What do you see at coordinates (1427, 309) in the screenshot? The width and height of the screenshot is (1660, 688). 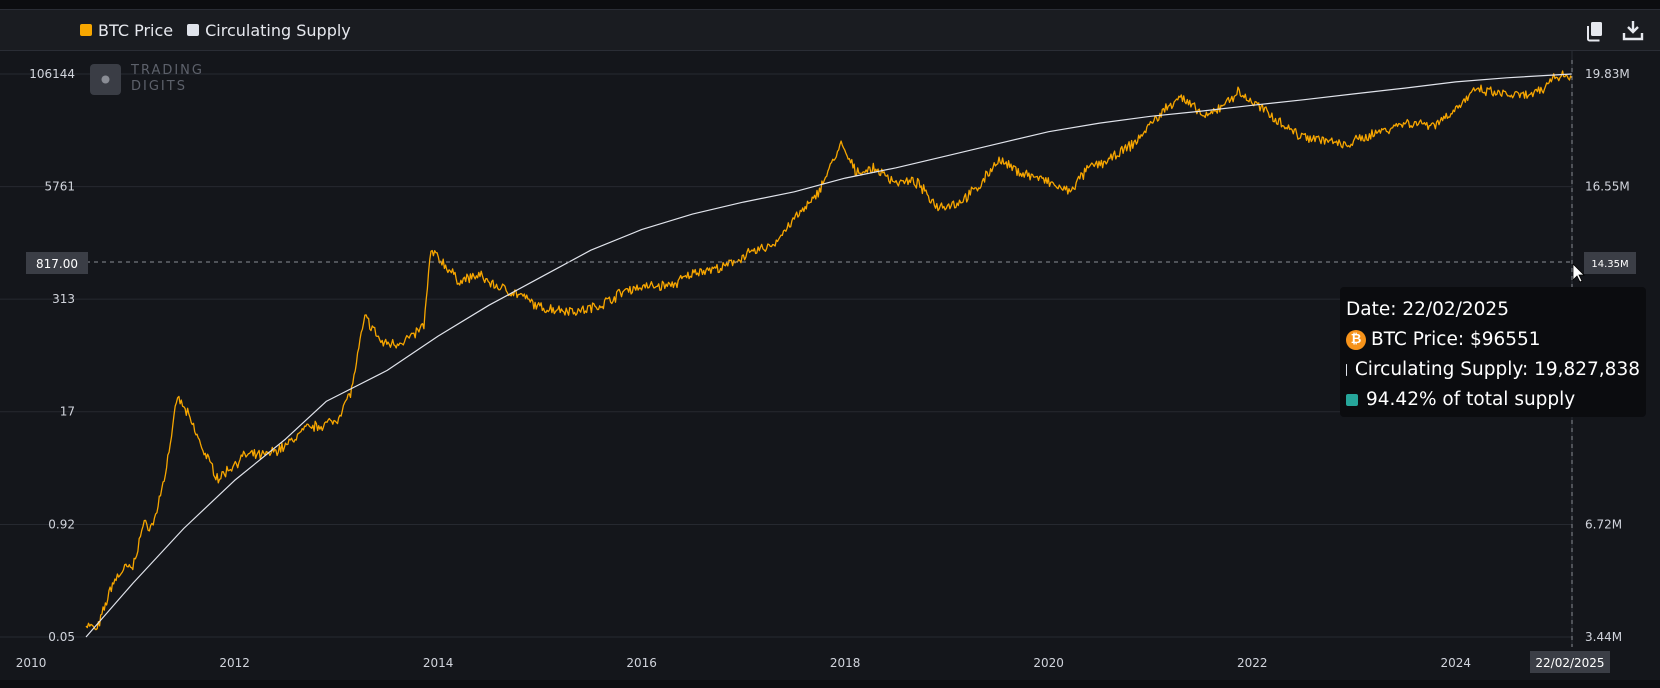 I see `tooltip-date: Date: 22/02/2025` at bounding box center [1427, 309].